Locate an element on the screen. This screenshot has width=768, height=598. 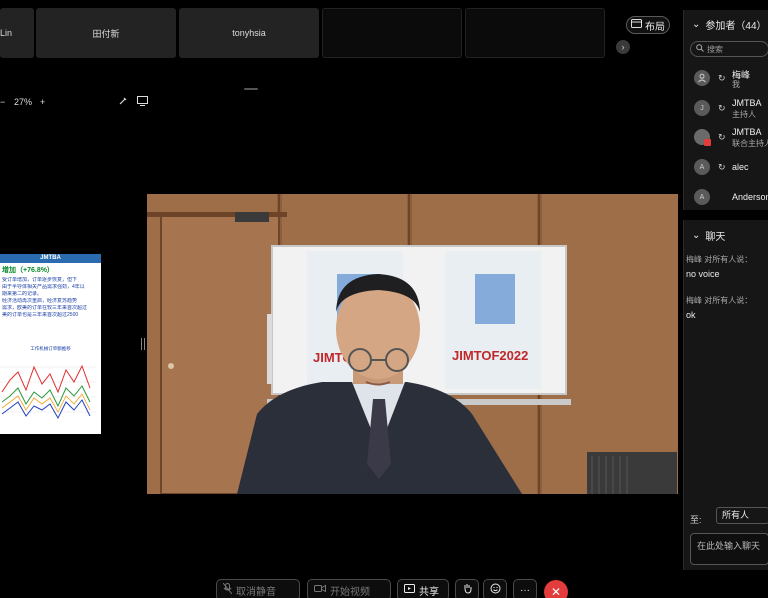
chat-input: 在此处输入聊天 is located at coordinates (729, 549).